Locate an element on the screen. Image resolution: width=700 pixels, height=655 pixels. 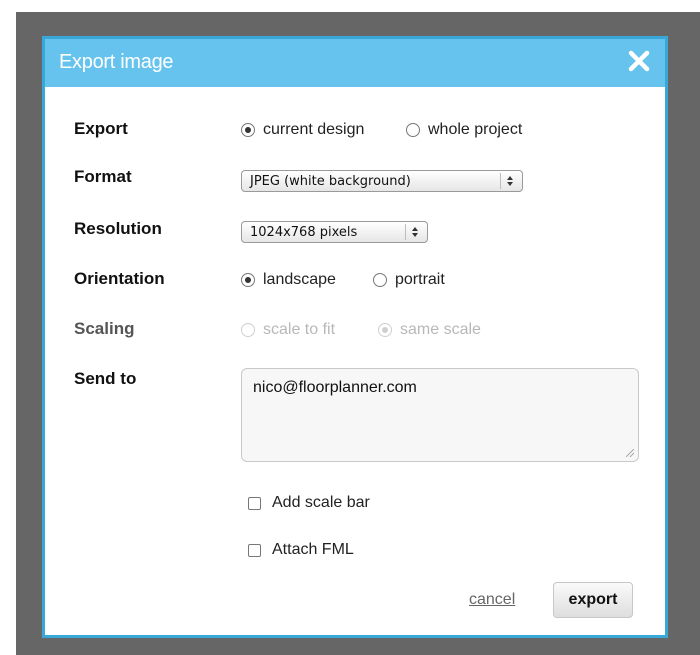
checkbox-label: Add scale bar is located at coordinates (321, 502).